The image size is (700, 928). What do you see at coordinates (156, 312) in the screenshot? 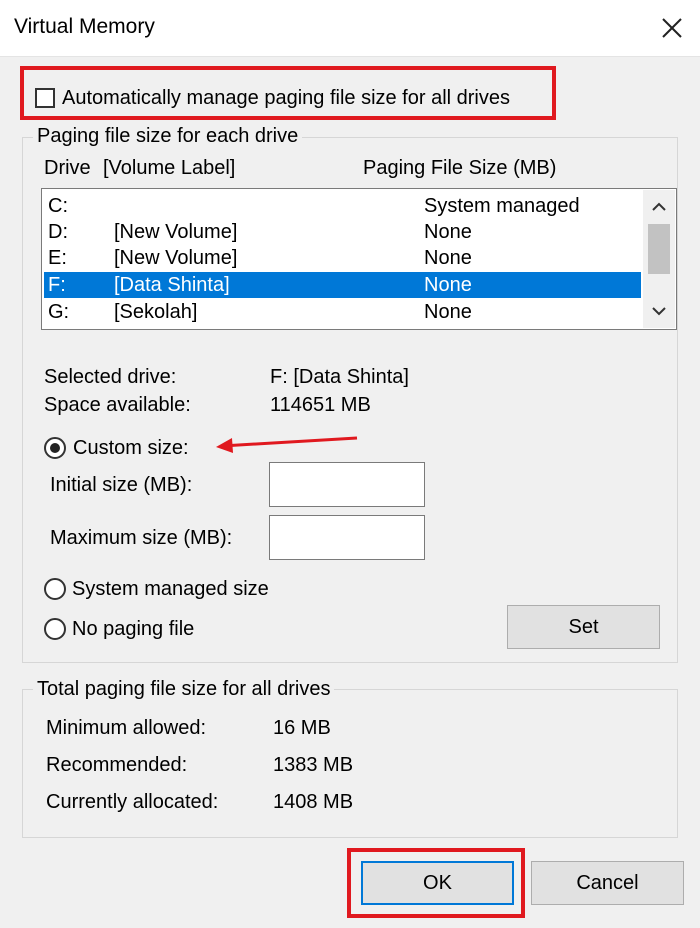
I see `volume-label: [Sekolah]` at bounding box center [156, 312].